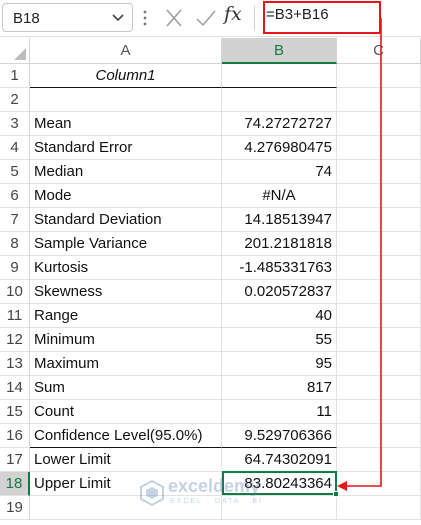 This screenshot has width=421, height=525. Describe the element at coordinates (15, 340) in the screenshot. I see `row-header-12: 12` at that location.